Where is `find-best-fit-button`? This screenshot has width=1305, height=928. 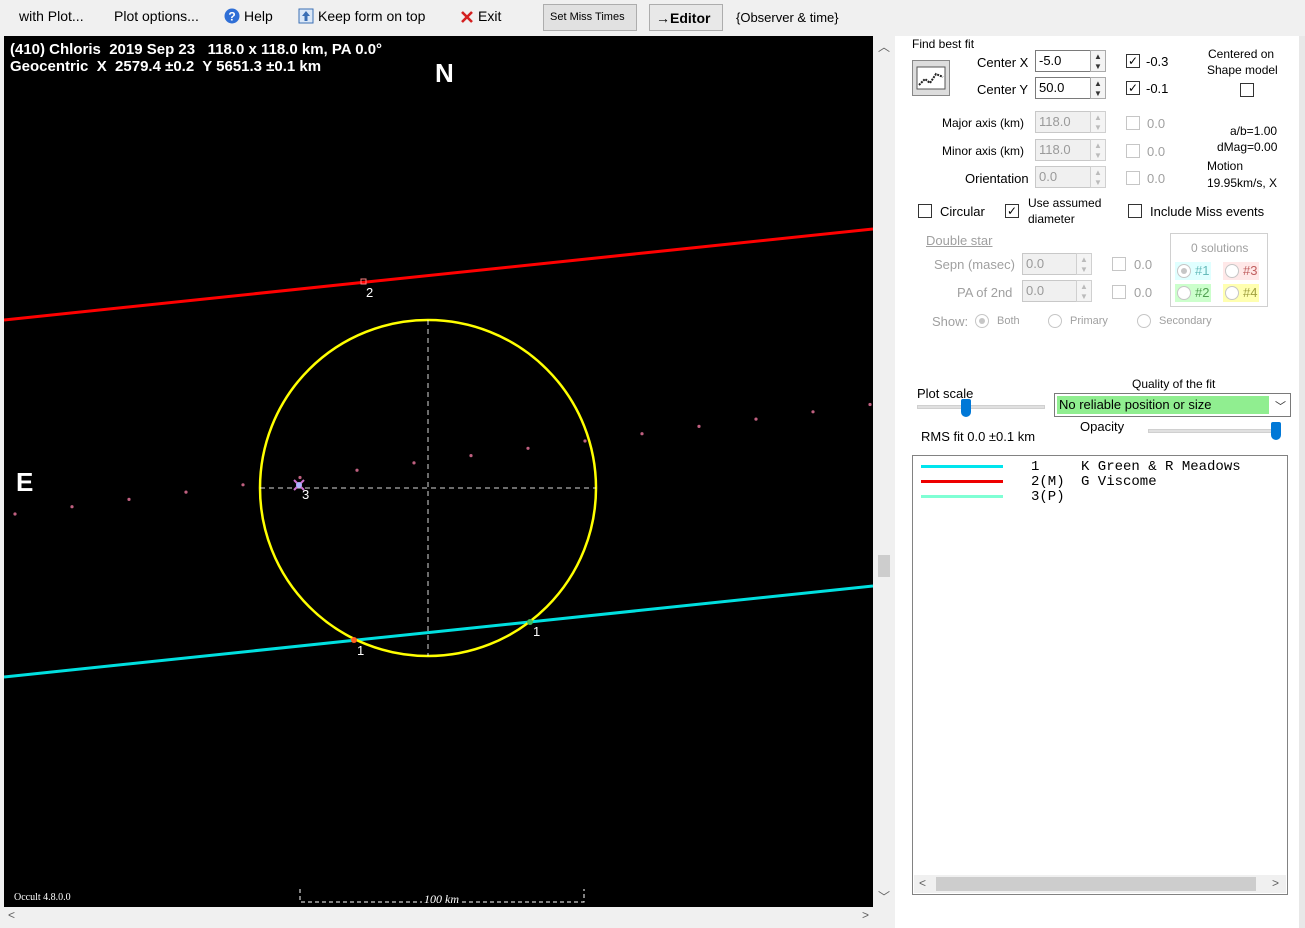 find-best-fit-button is located at coordinates (931, 78).